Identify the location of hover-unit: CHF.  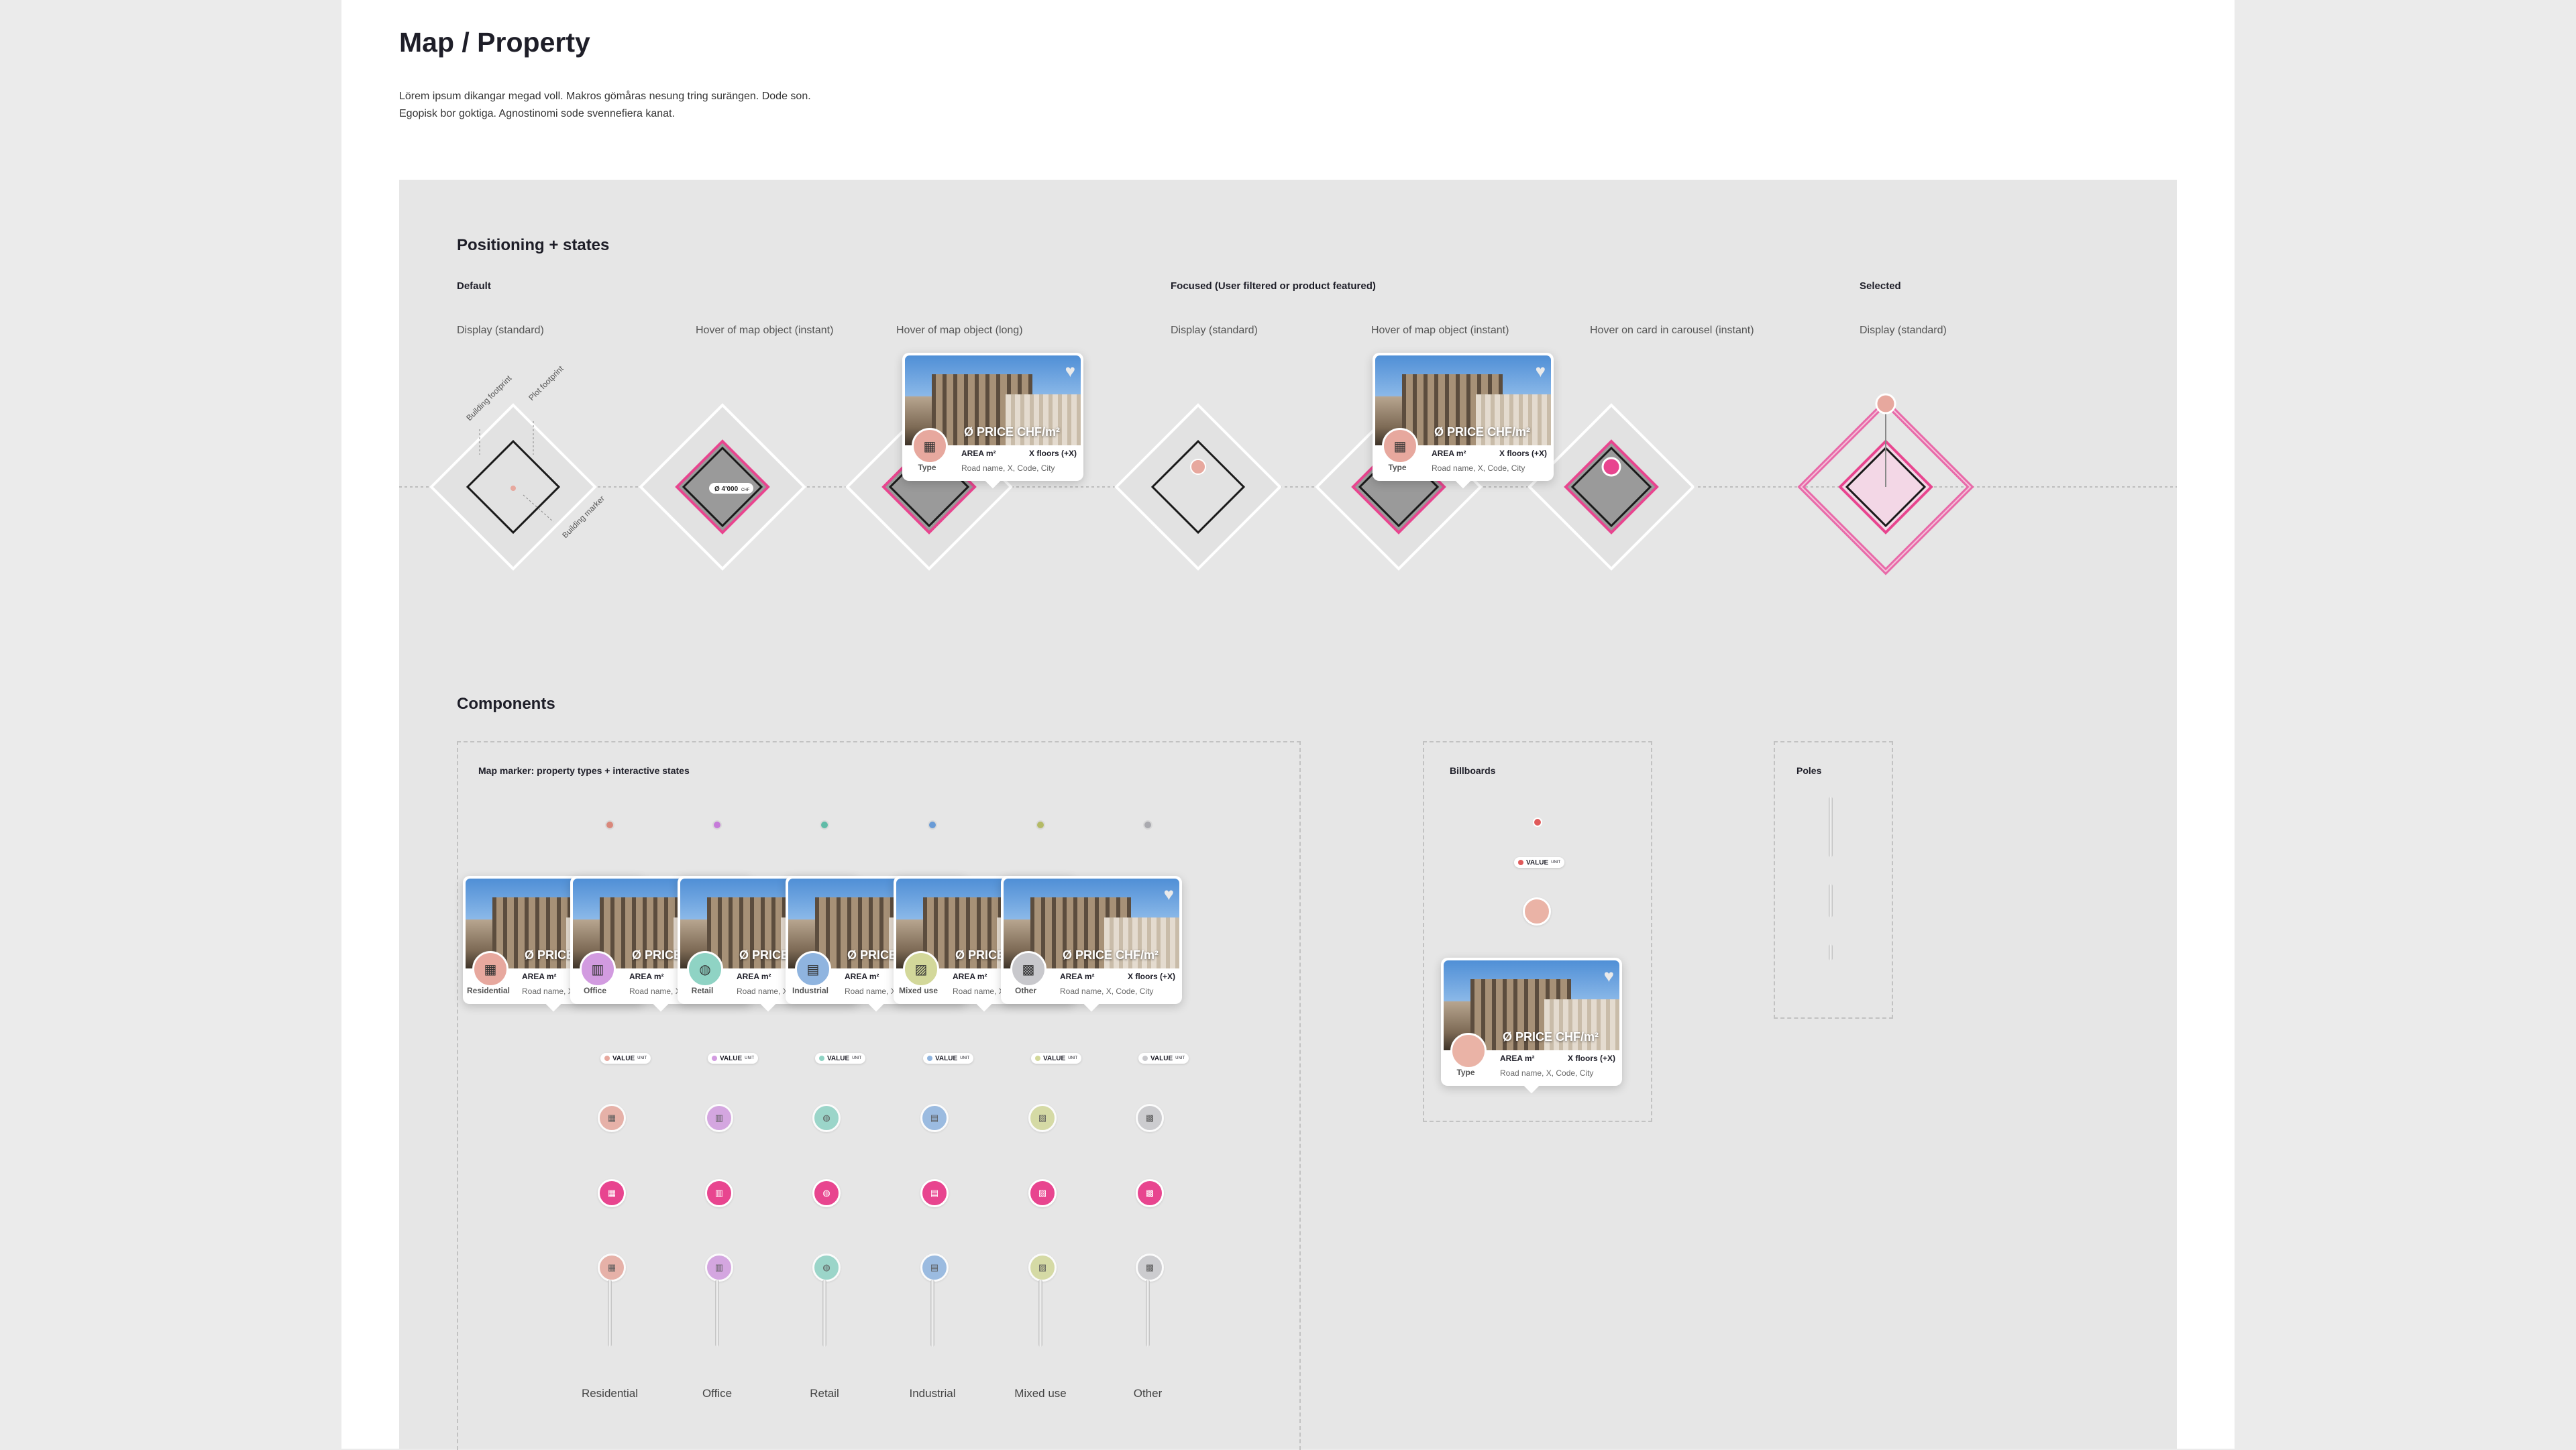
(745, 490).